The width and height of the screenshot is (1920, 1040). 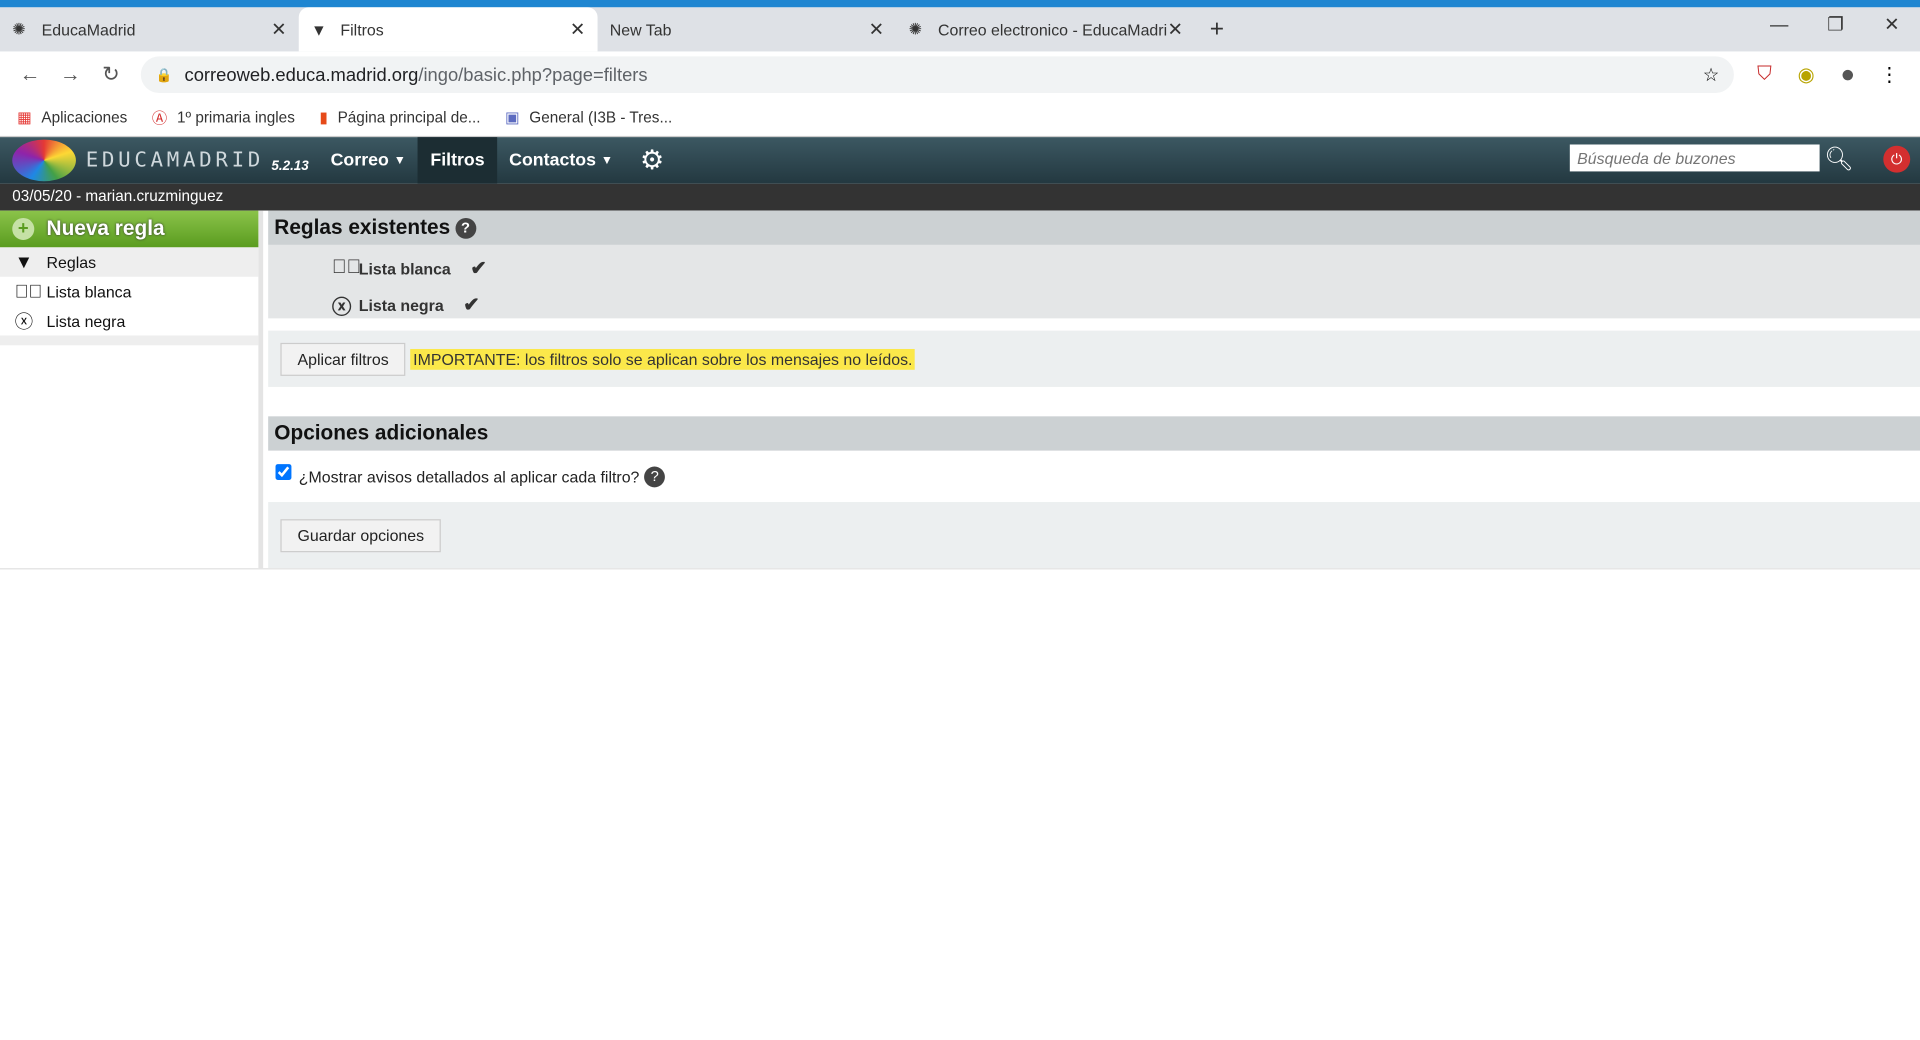 I want to click on new-rule-button: + Nueva regla, so click(x=129, y=229).